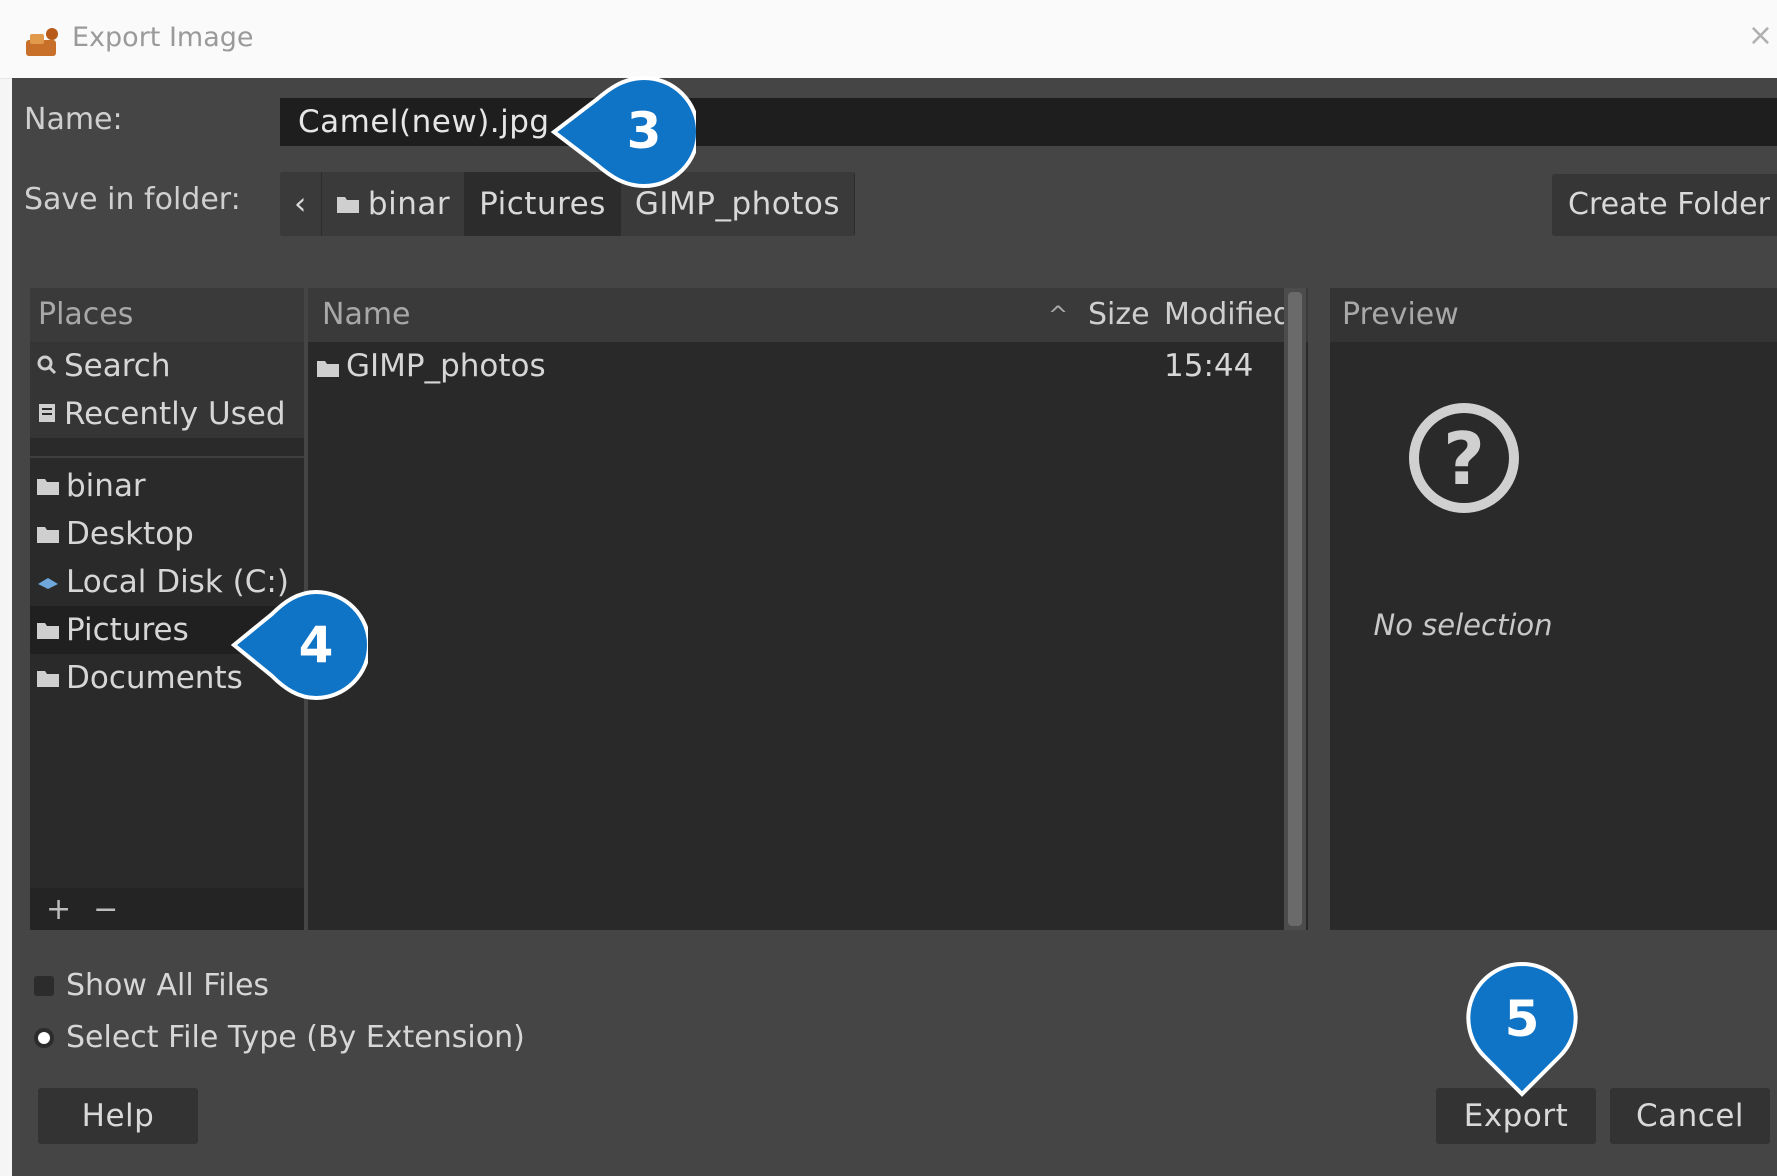 The width and height of the screenshot is (1777, 1176). What do you see at coordinates (295, 1037) in the screenshot?
I see `select-file-type-label: Select File Type (By Extension)` at bounding box center [295, 1037].